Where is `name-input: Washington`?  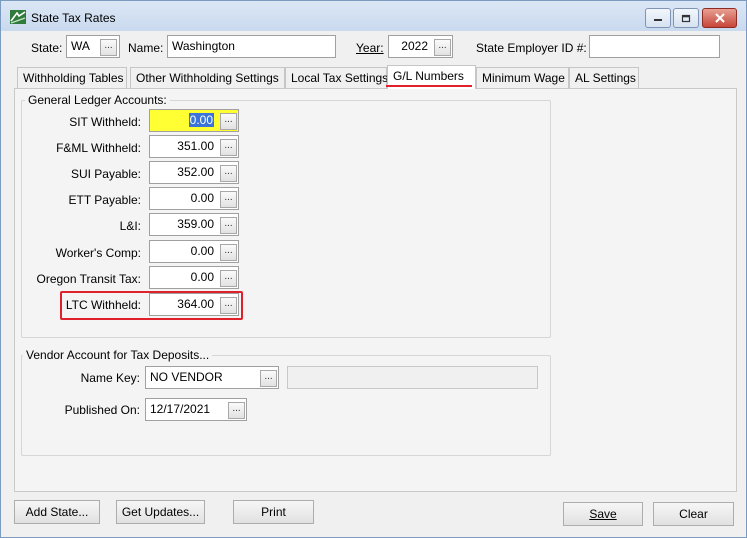 name-input: Washington is located at coordinates (251, 46).